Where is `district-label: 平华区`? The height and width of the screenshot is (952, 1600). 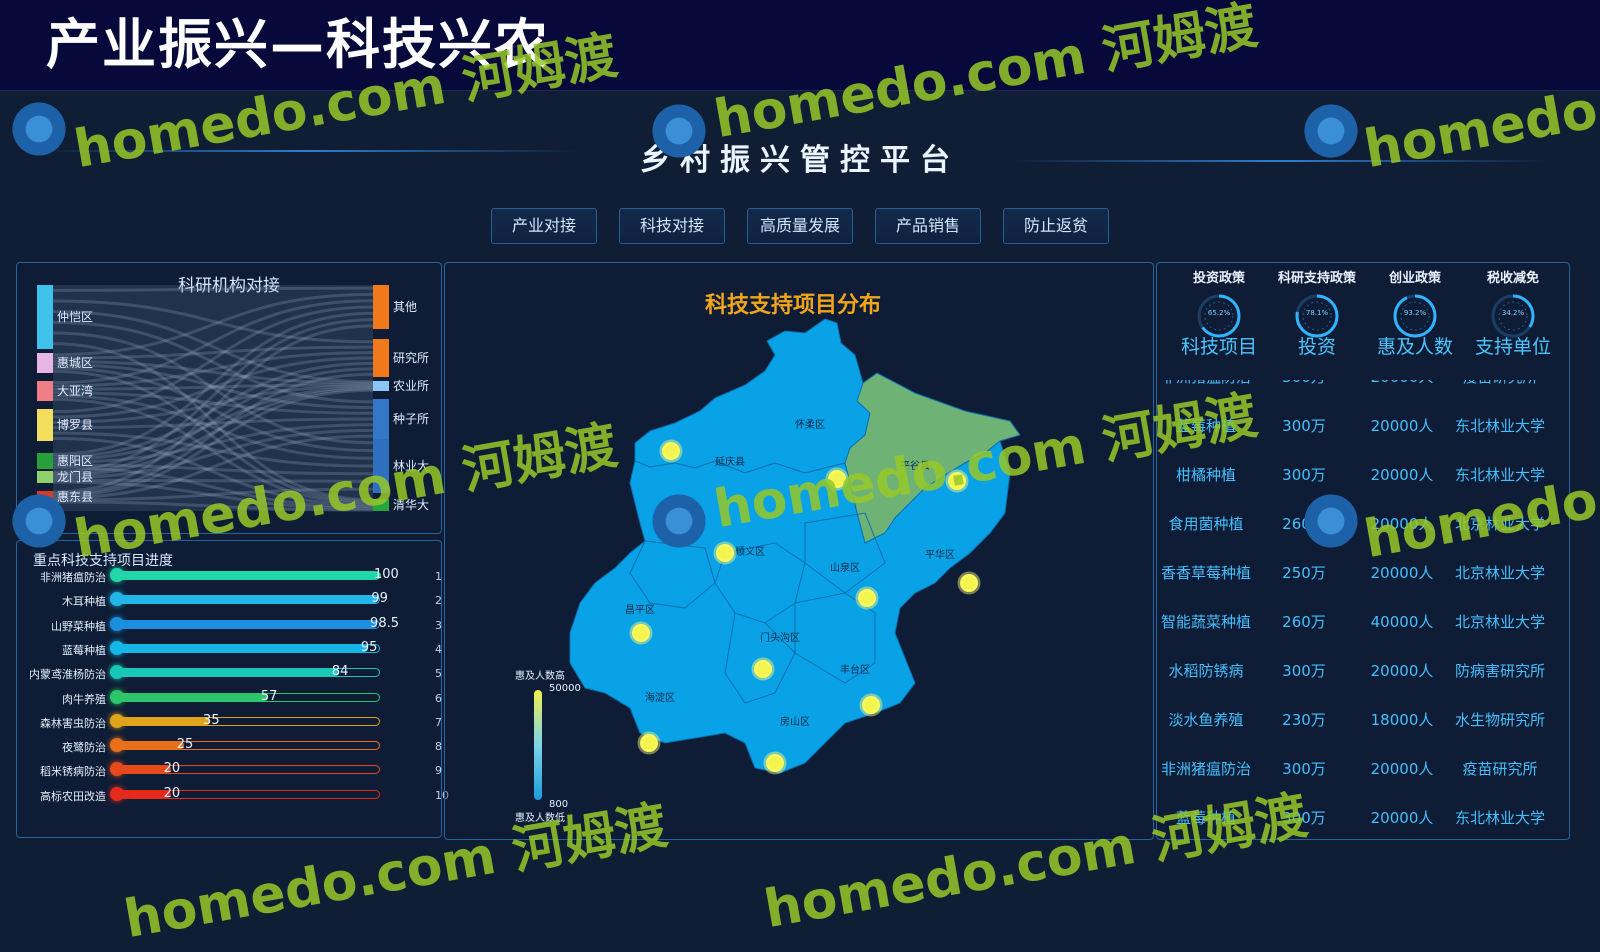
district-label: 平华区 is located at coordinates (940, 554).